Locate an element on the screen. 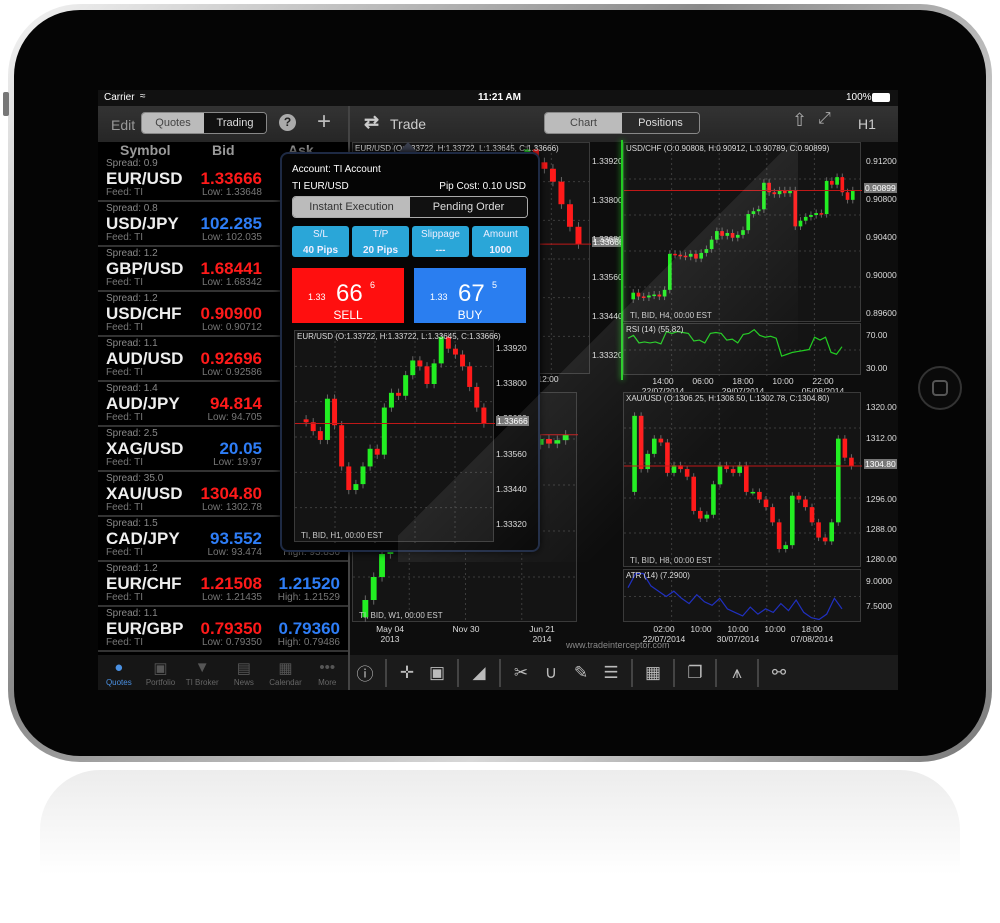 The width and height of the screenshot is (1000, 923). low: Low: 0.90712 is located at coordinates (231, 327).